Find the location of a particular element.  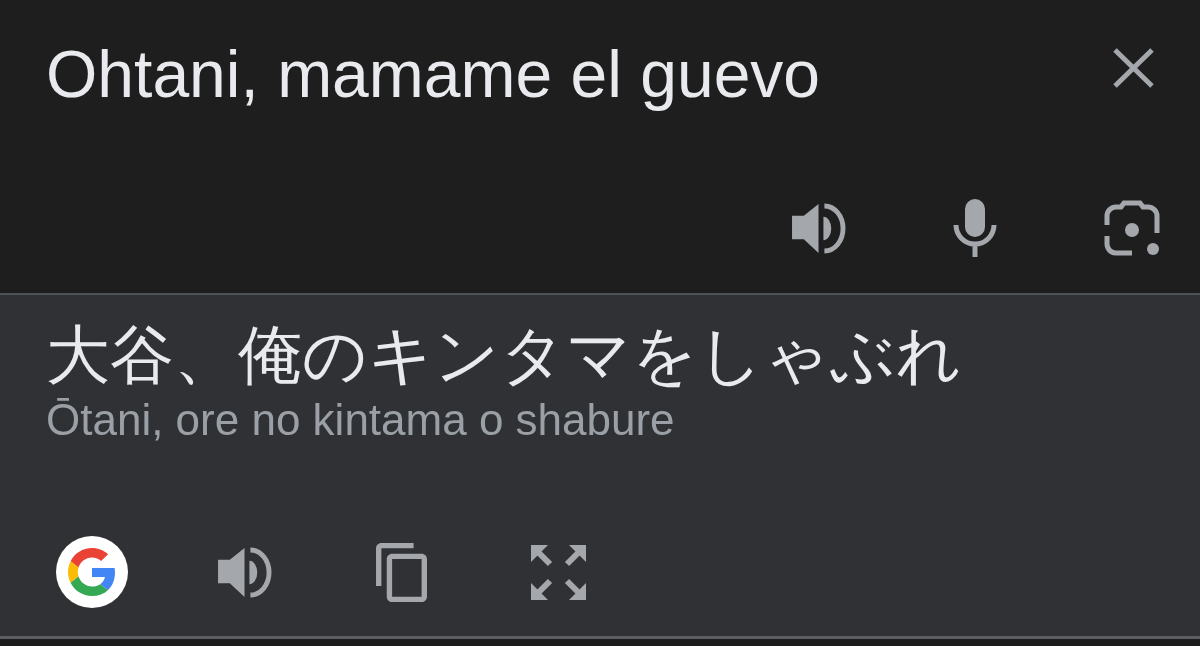

google-logo-icon is located at coordinates (92, 572).